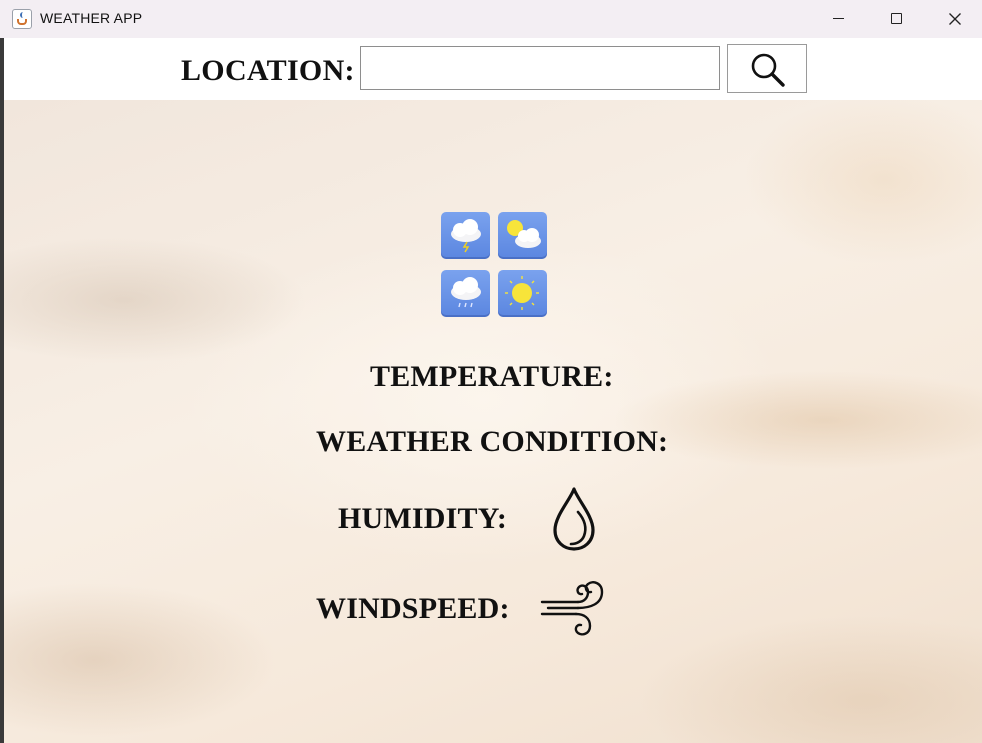 The width and height of the screenshot is (982, 743). Describe the element at coordinates (572, 608) in the screenshot. I see `wind-icon` at that location.